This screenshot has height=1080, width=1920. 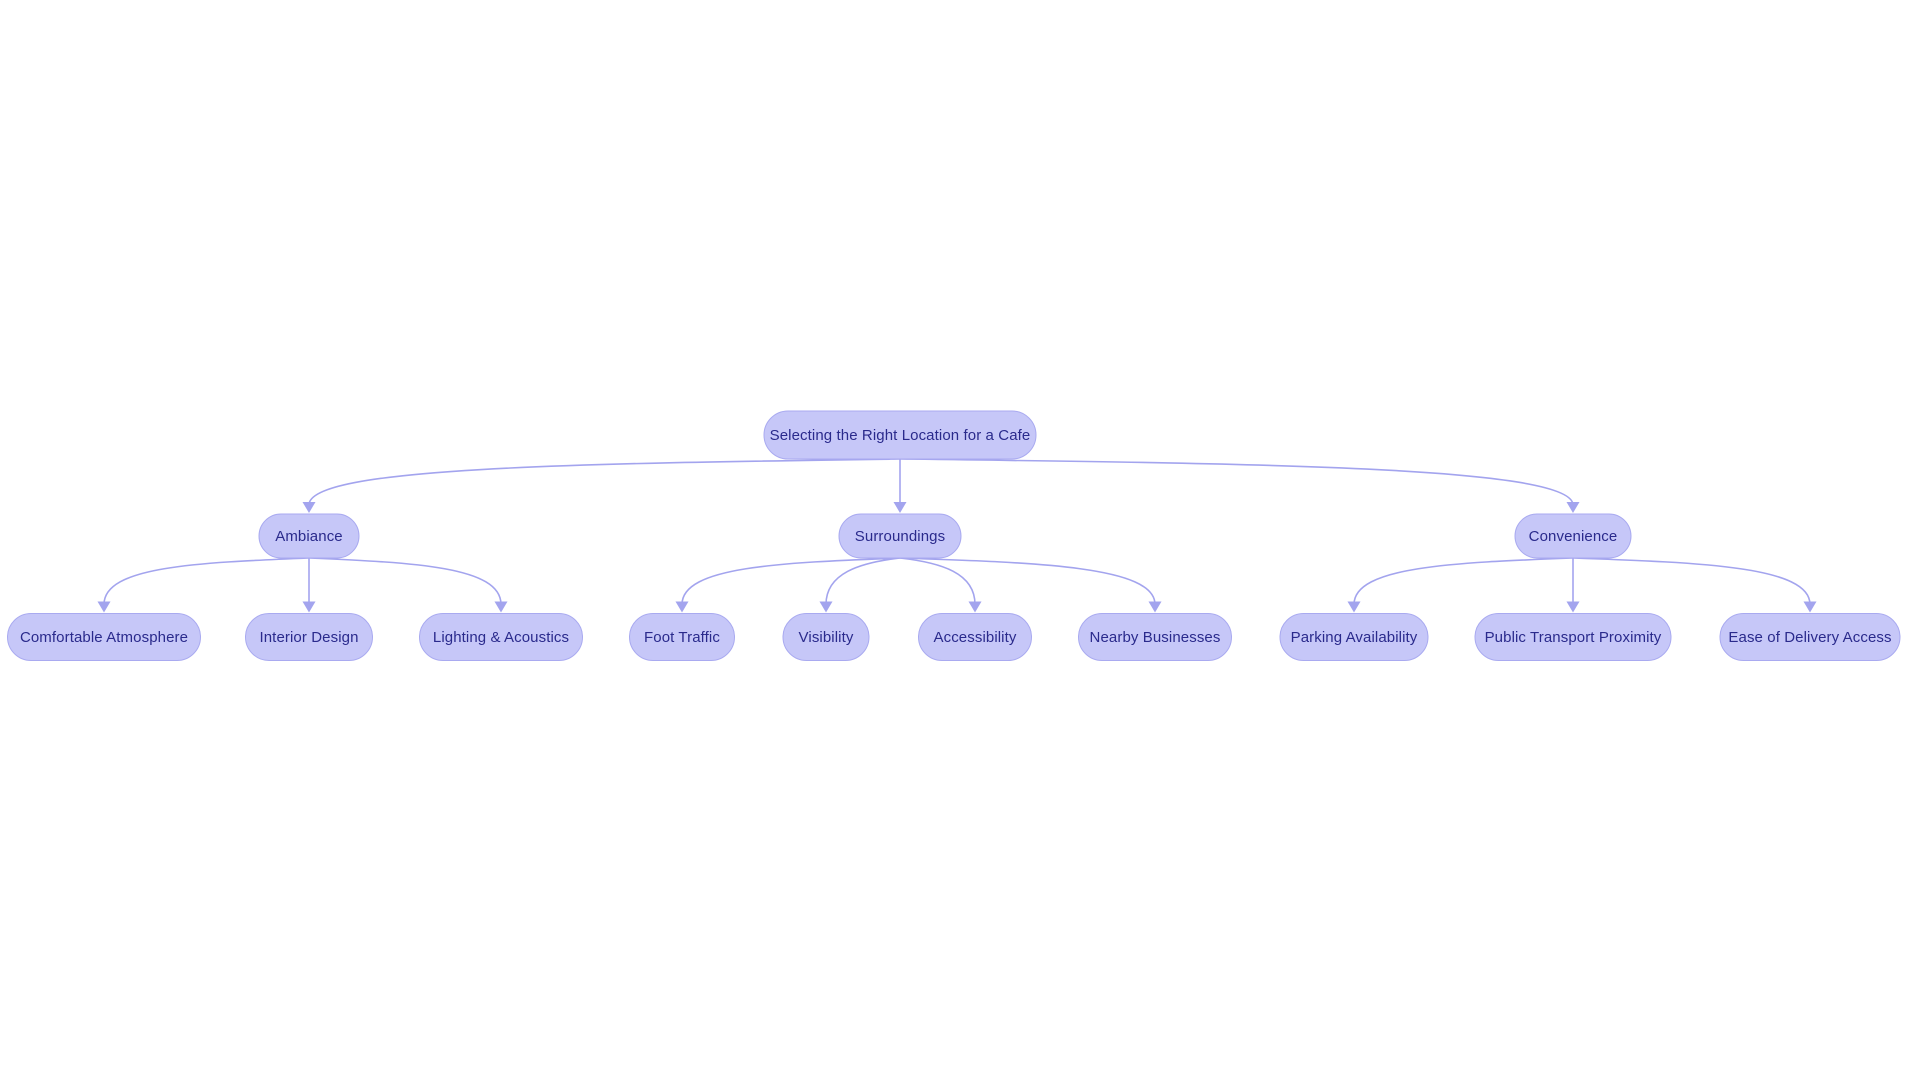 What do you see at coordinates (104, 607) in the screenshot?
I see `arrowhead-ambiance-to-comfortable-atmosphere` at bounding box center [104, 607].